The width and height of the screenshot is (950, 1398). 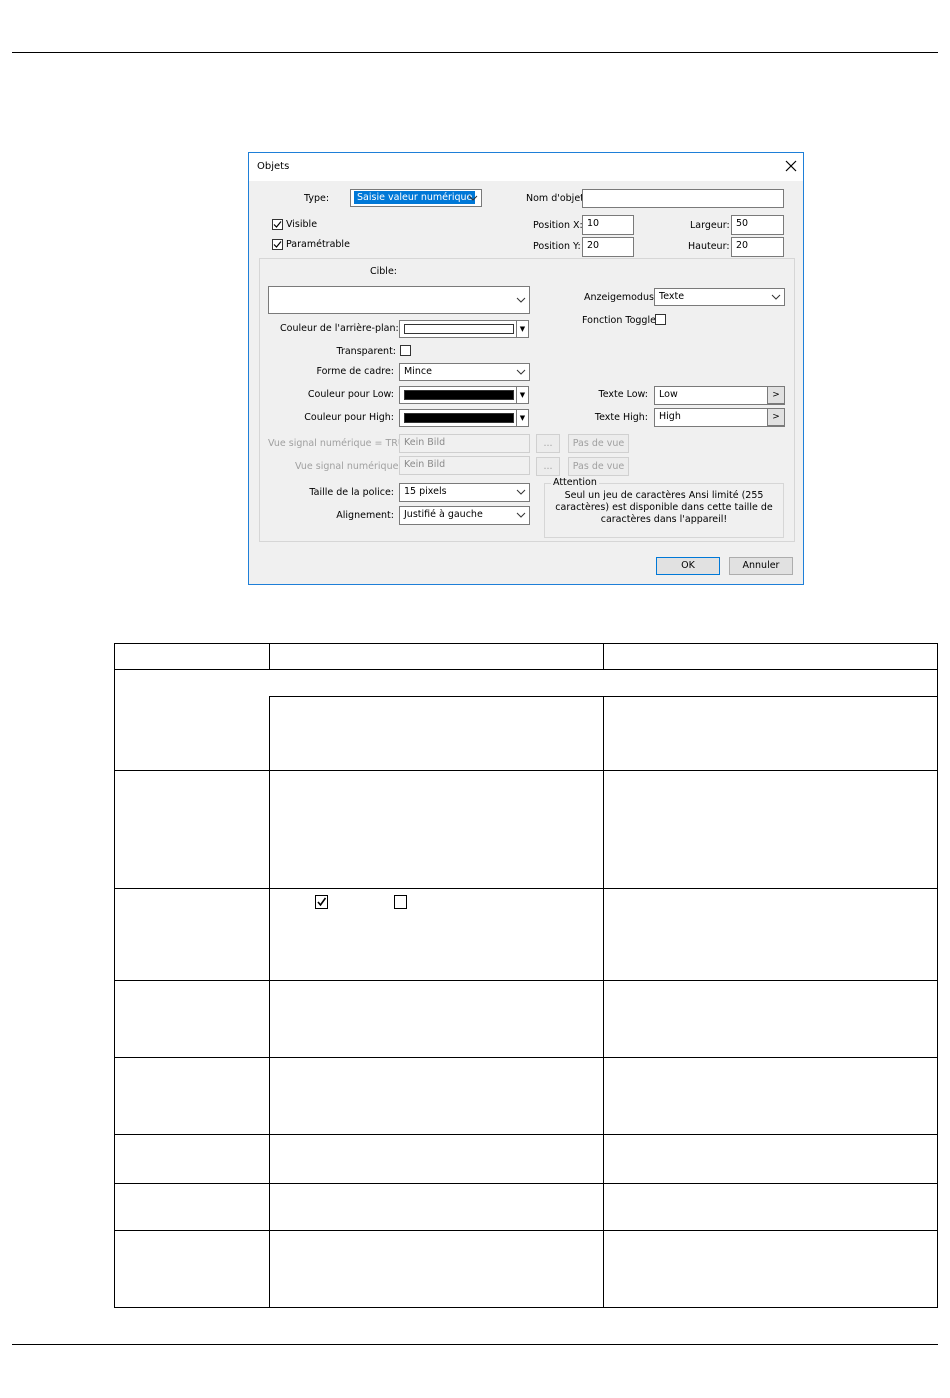 I want to click on font-size-value: 15 pixels, so click(x=425, y=491).